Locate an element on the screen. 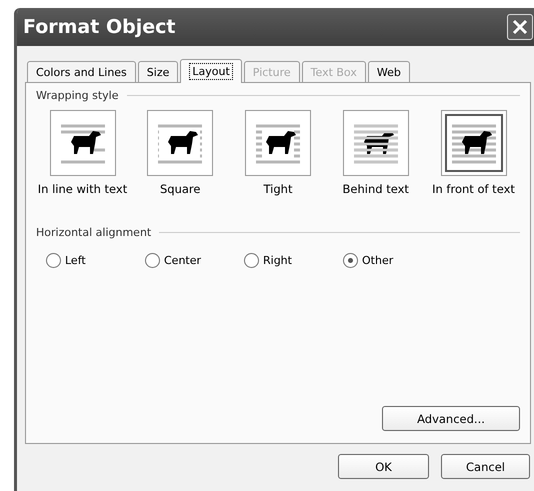 This screenshot has height=491, width=534. dialog-button: OK is located at coordinates (383, 466).